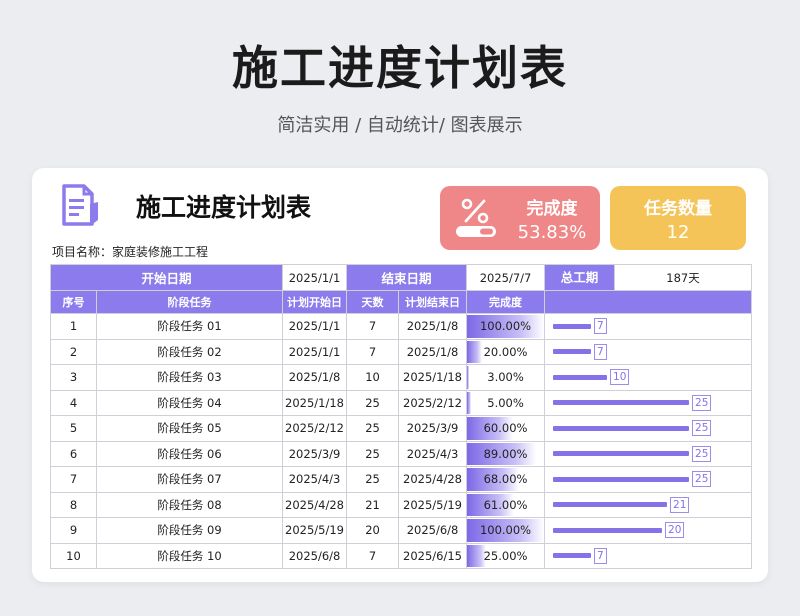 The image size is (800, 616). What do you see at coordinates (506, 504) in the screenshot?
I see `completion-cell: 61.00%` at bounding box center [506, 504].